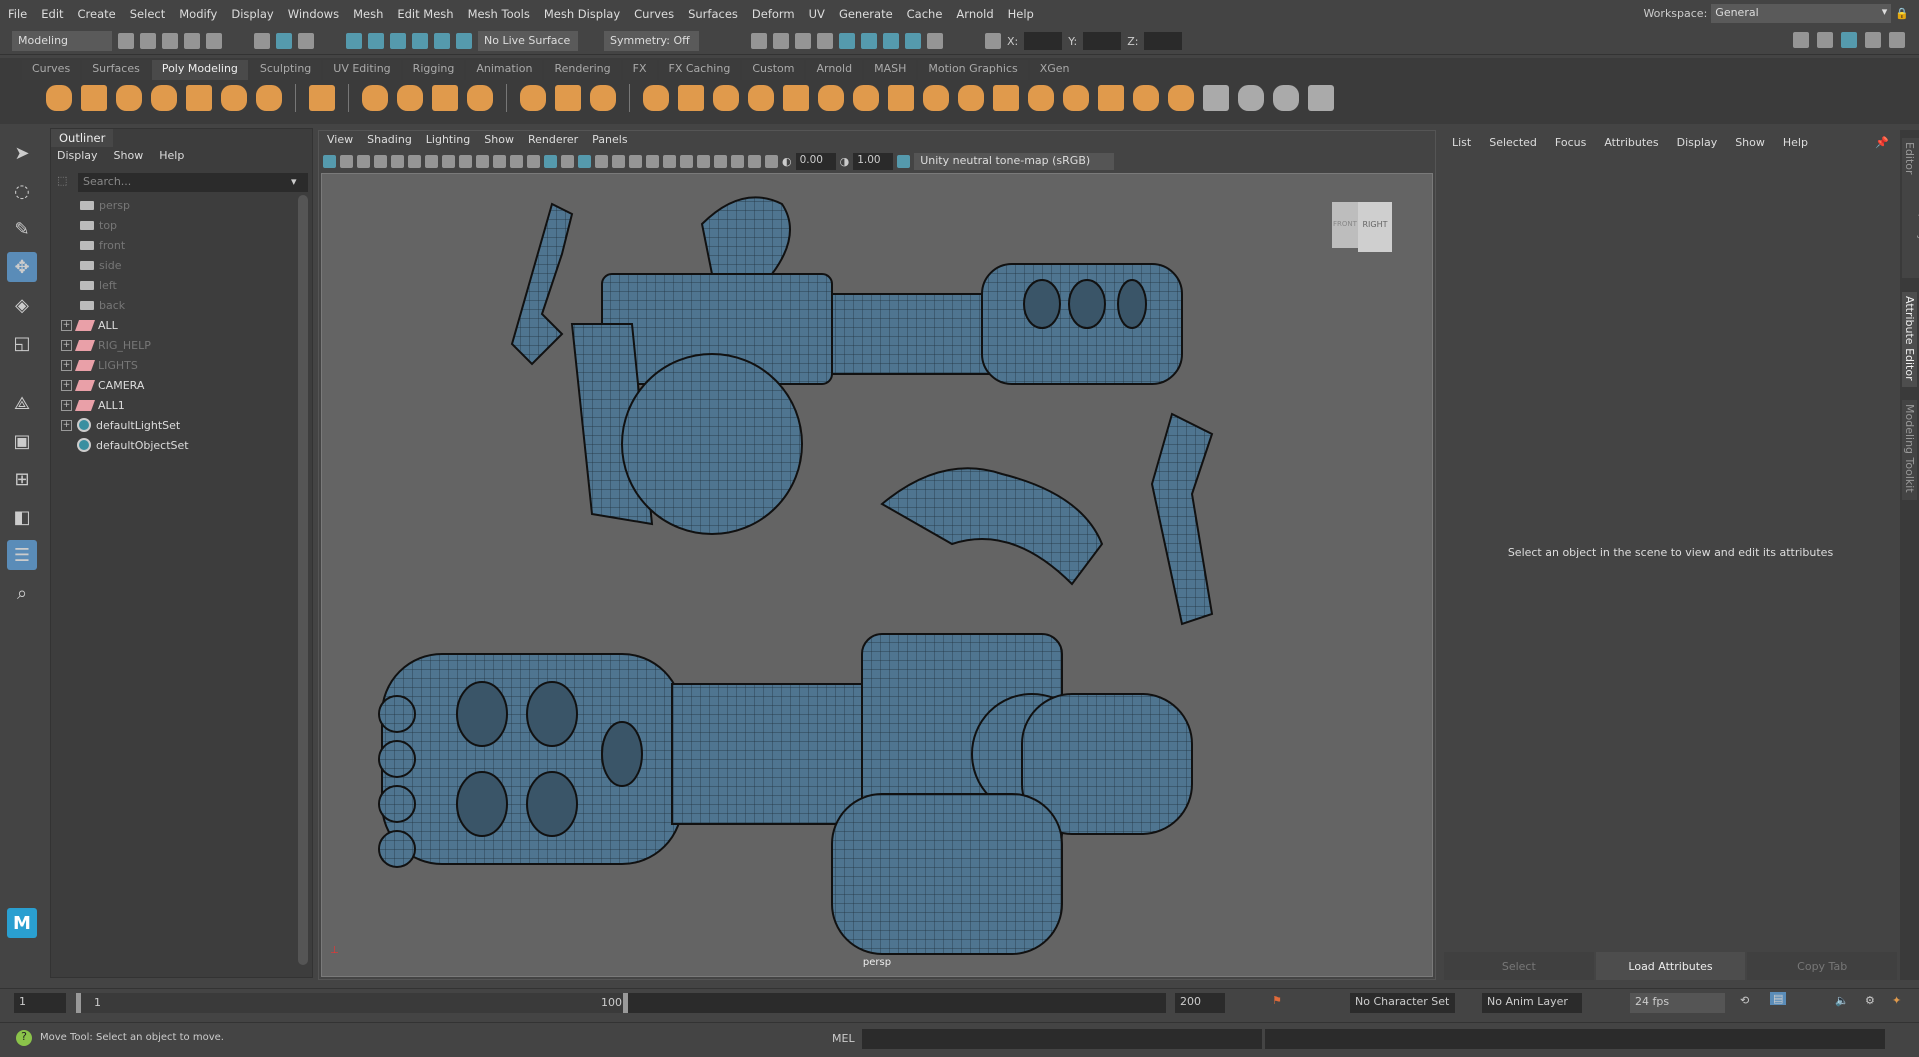  Describe the element at coordinates (1043, 41) in the screenshot. I see `x-field` at that location.